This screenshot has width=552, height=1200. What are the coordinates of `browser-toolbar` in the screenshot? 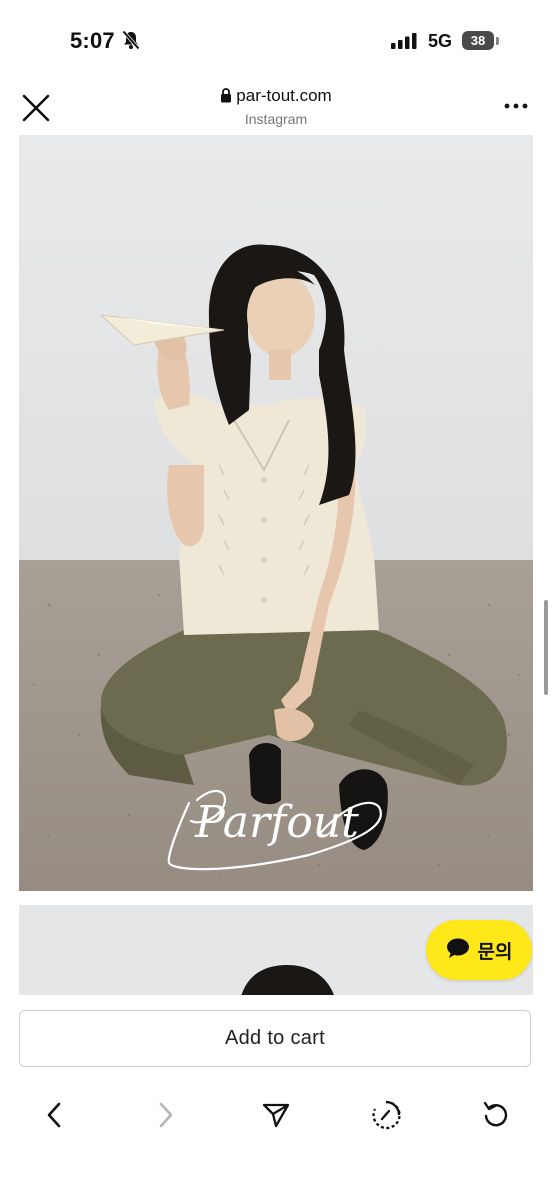 It's located at (276, 1115).